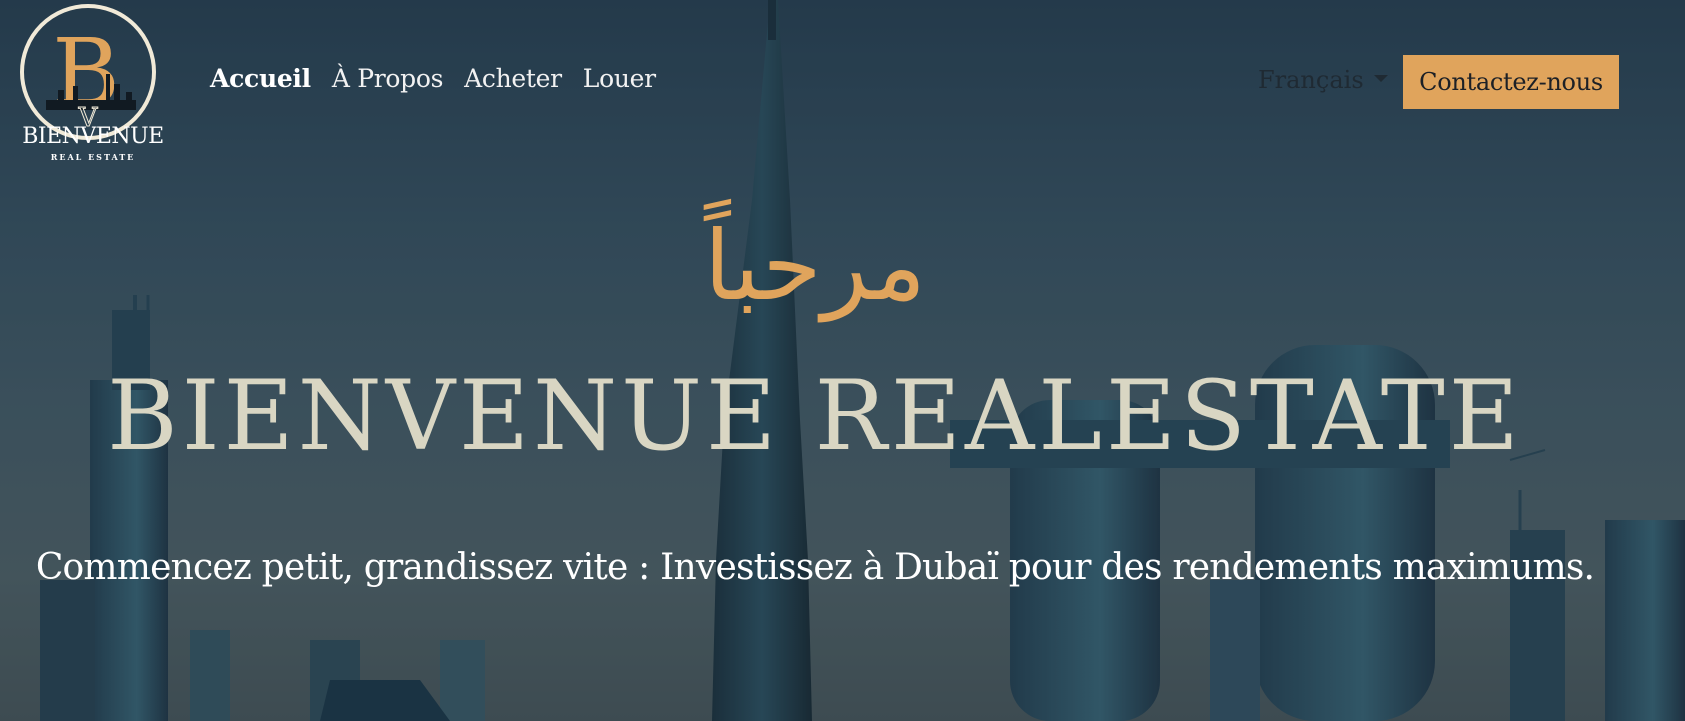  What do you see at coordinates (93, 83) in the screenshot?
I see `brand-logo: B V BIENVENUE REAL ESTATE` at bounding box center [93, 83].